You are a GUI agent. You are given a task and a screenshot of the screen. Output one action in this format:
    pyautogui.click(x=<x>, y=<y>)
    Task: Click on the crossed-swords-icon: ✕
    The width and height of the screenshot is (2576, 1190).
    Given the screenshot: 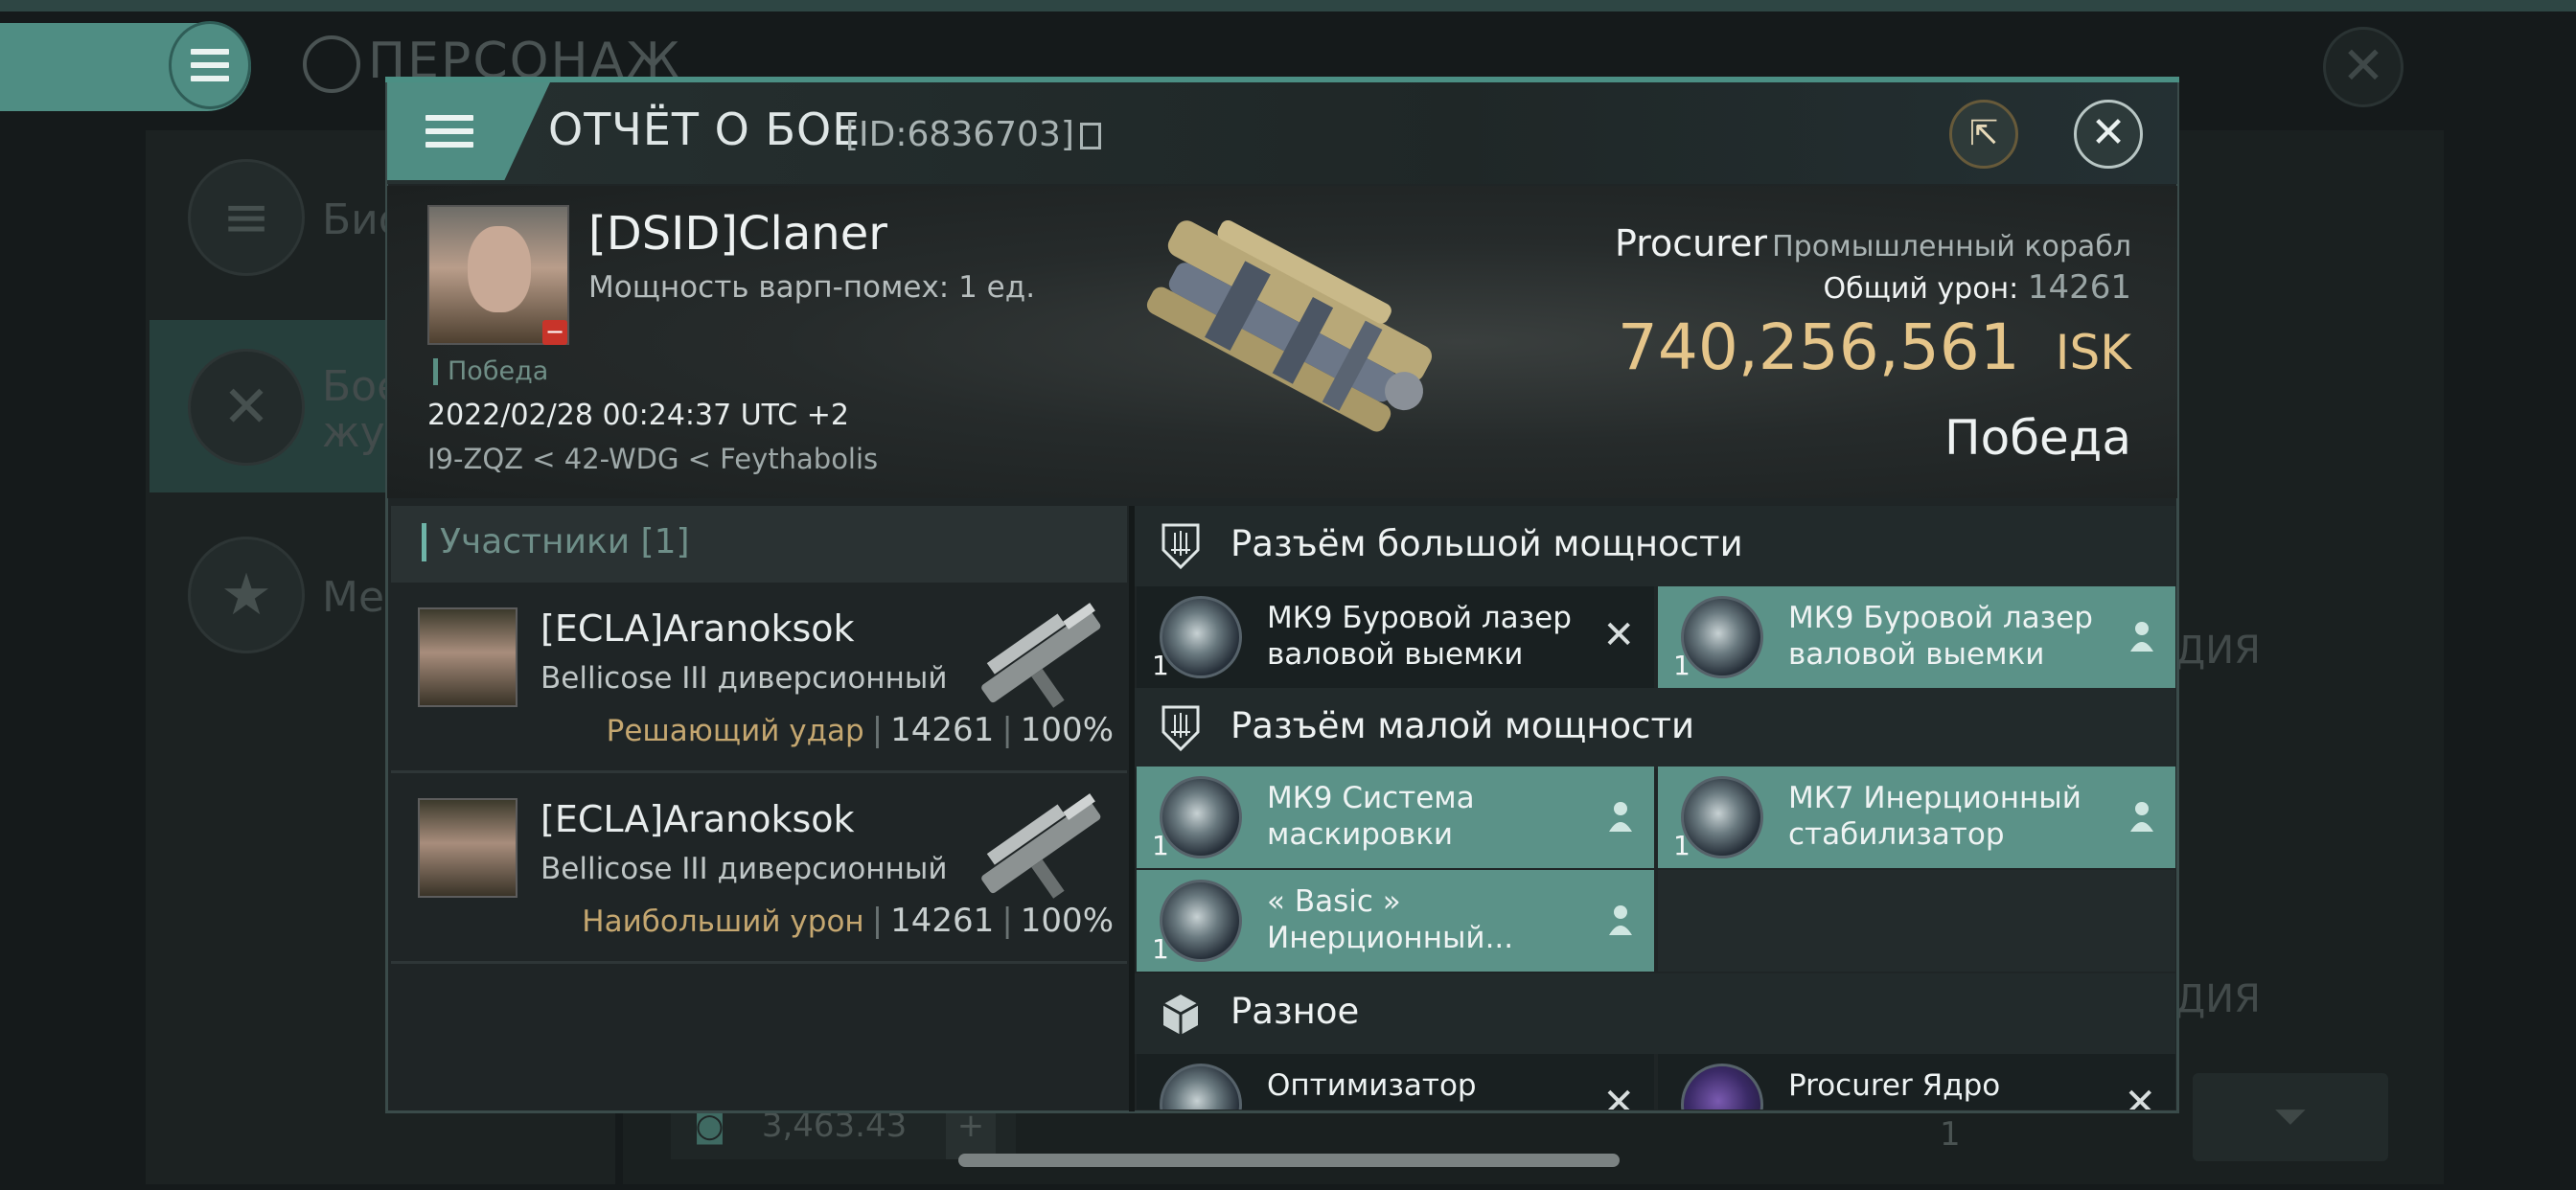 What is the action you would take?
    pyautogui.click(x=246, y=408)
    